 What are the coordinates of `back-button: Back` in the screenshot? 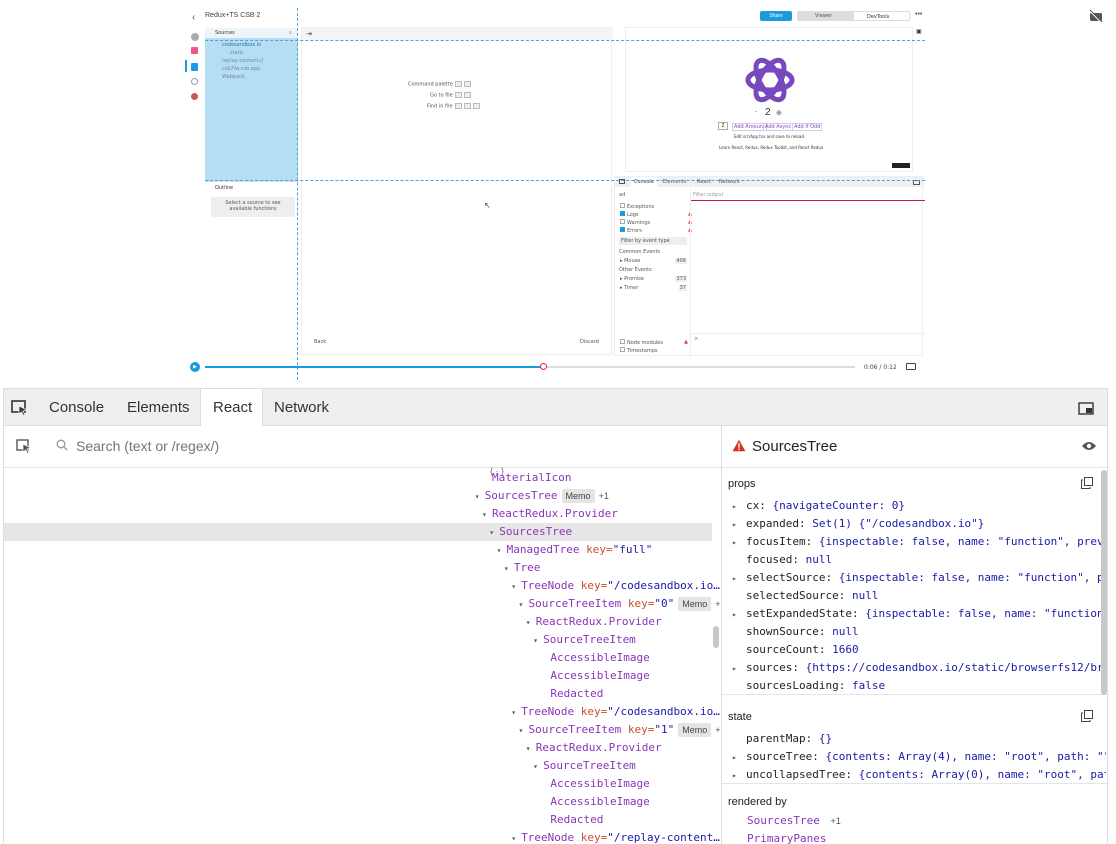 It's located at (320, 342).